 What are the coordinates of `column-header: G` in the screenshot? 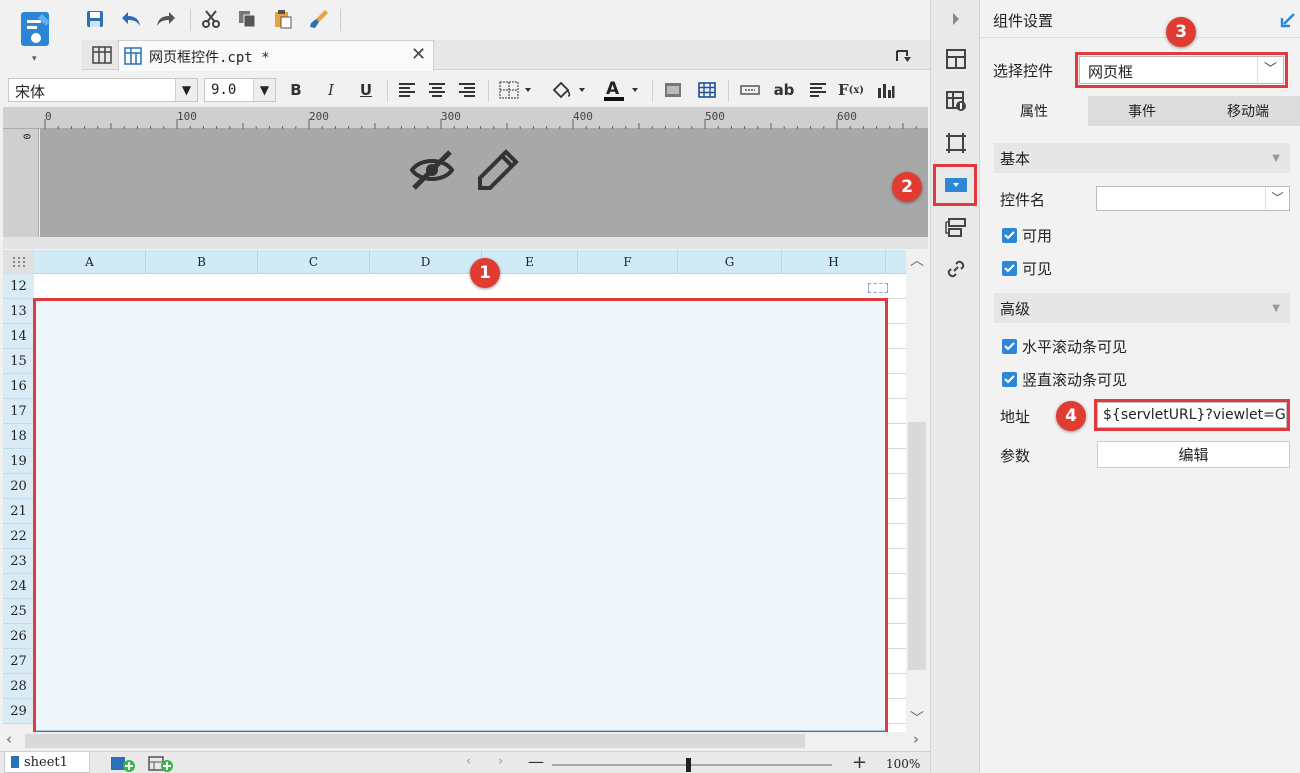 It's located at (730, 262).